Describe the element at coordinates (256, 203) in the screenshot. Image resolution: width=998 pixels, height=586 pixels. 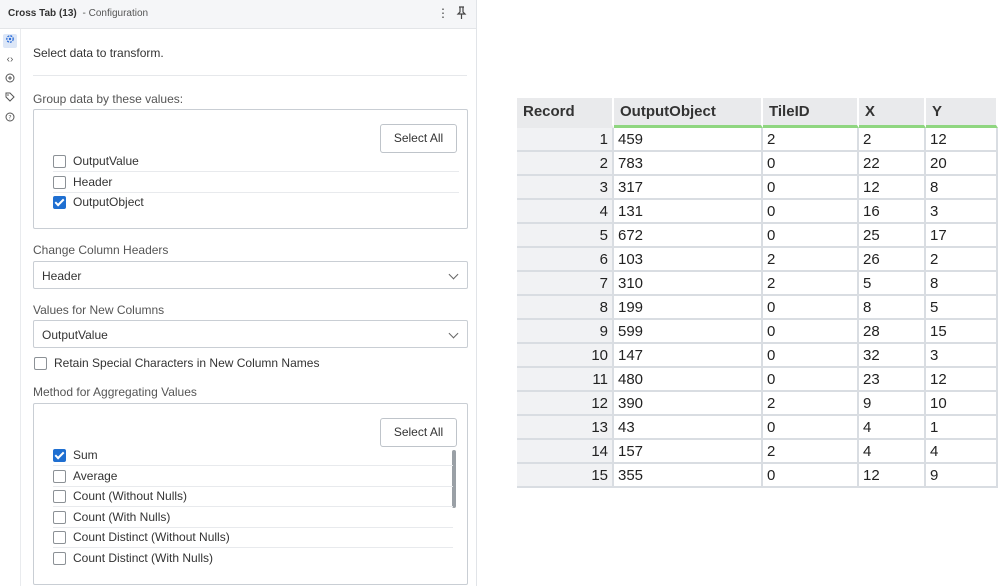
I see `group-item-outputobject: OutputObject` at that location.